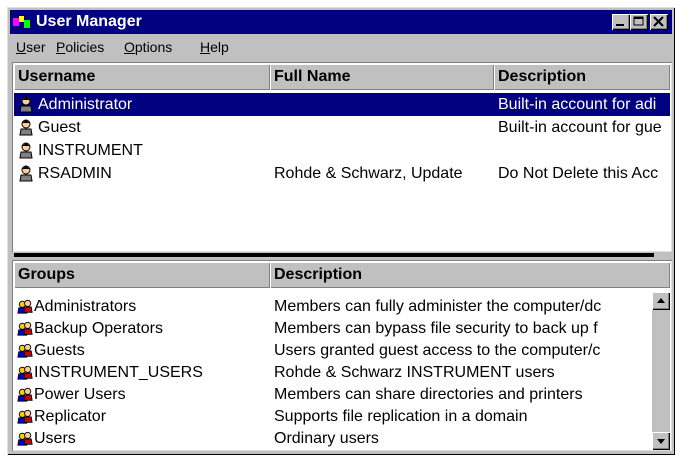 The height and width of the screenshot is (457, 680). What do you see at coordinates (148, 47) in the screenshot?
I see `menu-options: Options` at bounding box center [148, 47].